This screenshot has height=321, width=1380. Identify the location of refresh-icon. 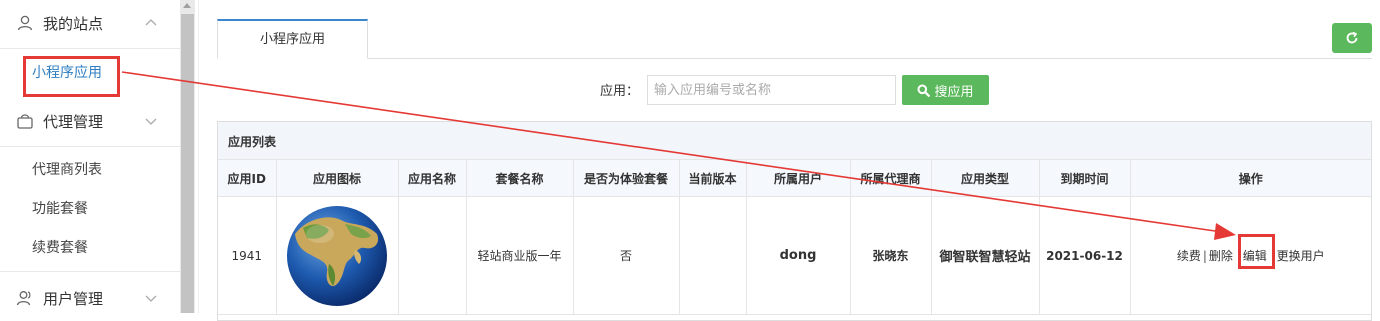
(1352, 37).